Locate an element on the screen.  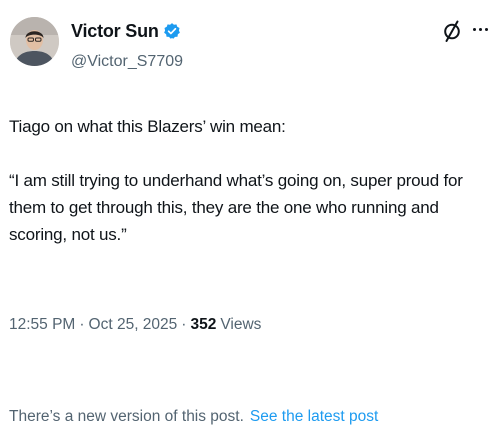
author-name-row: Victor Sun is located at coordinates (126, 31).